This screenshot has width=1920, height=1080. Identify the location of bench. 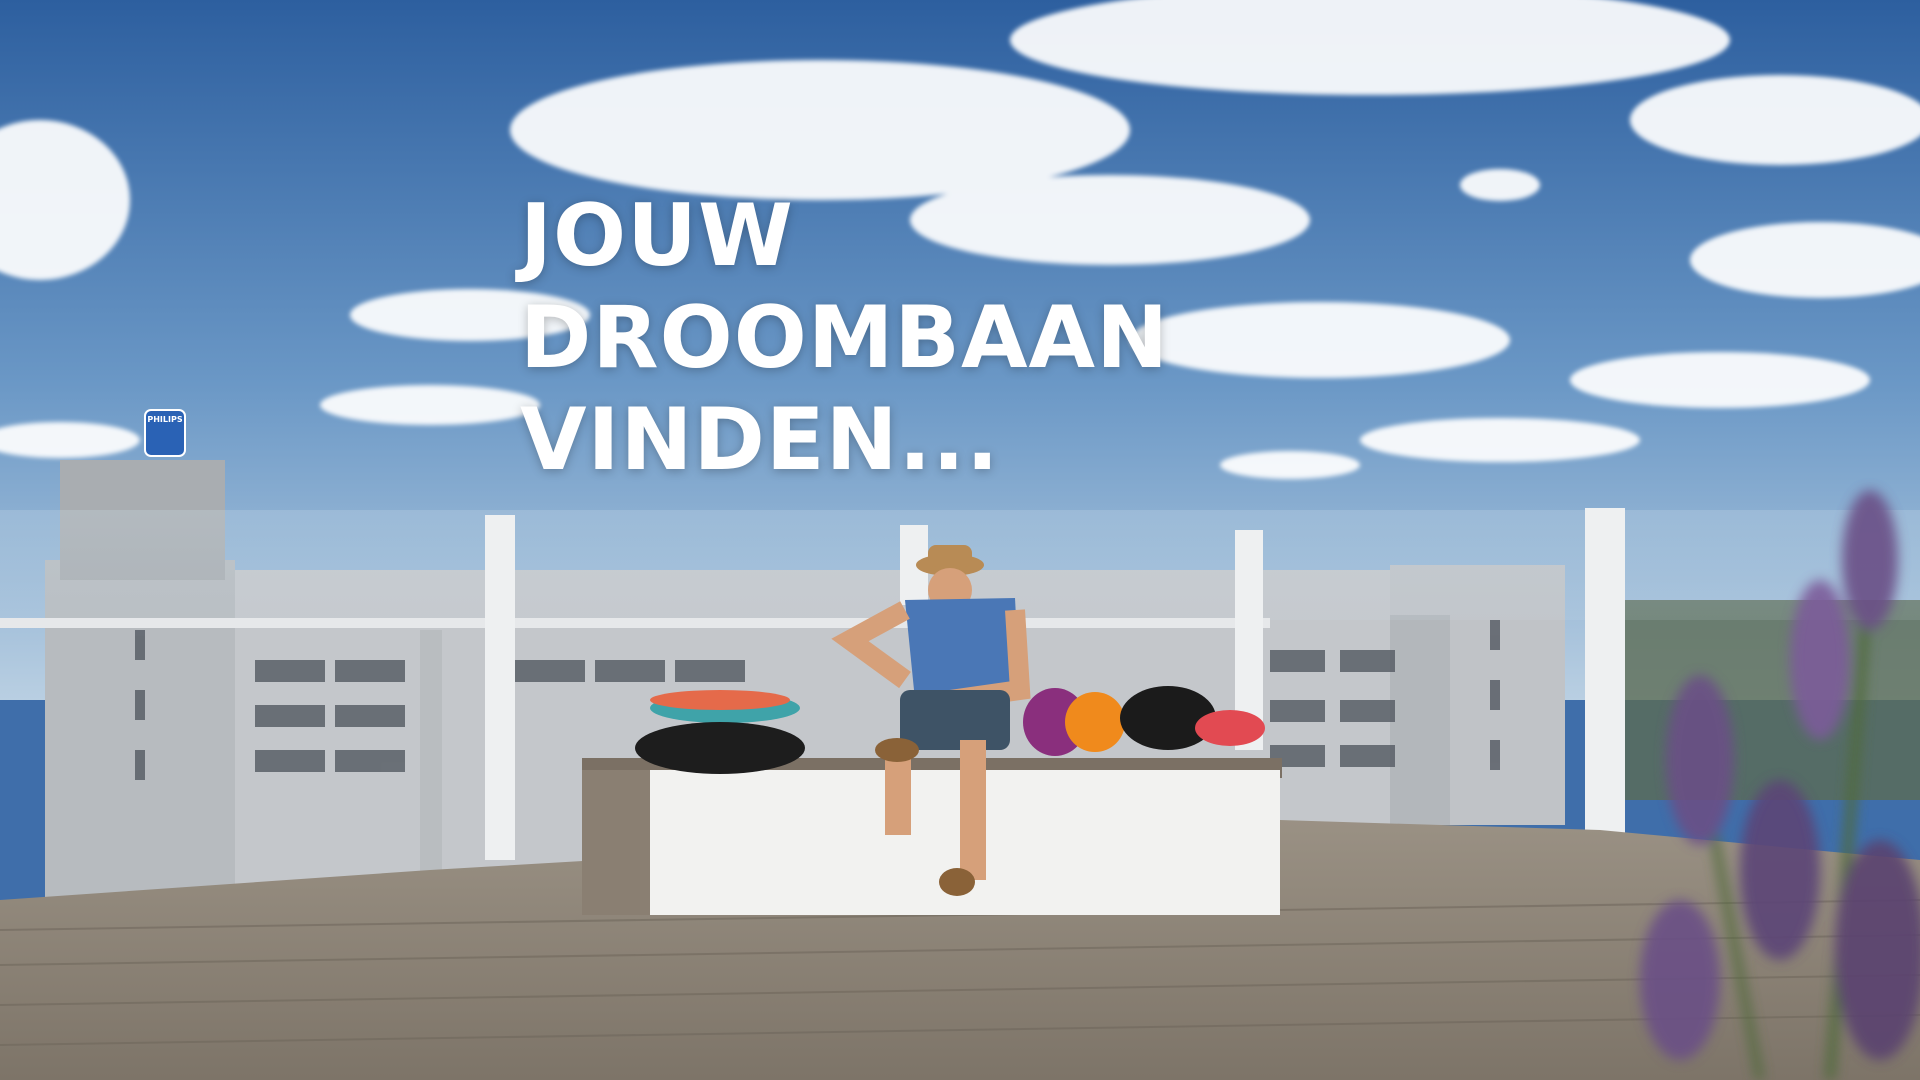
(932, 836).